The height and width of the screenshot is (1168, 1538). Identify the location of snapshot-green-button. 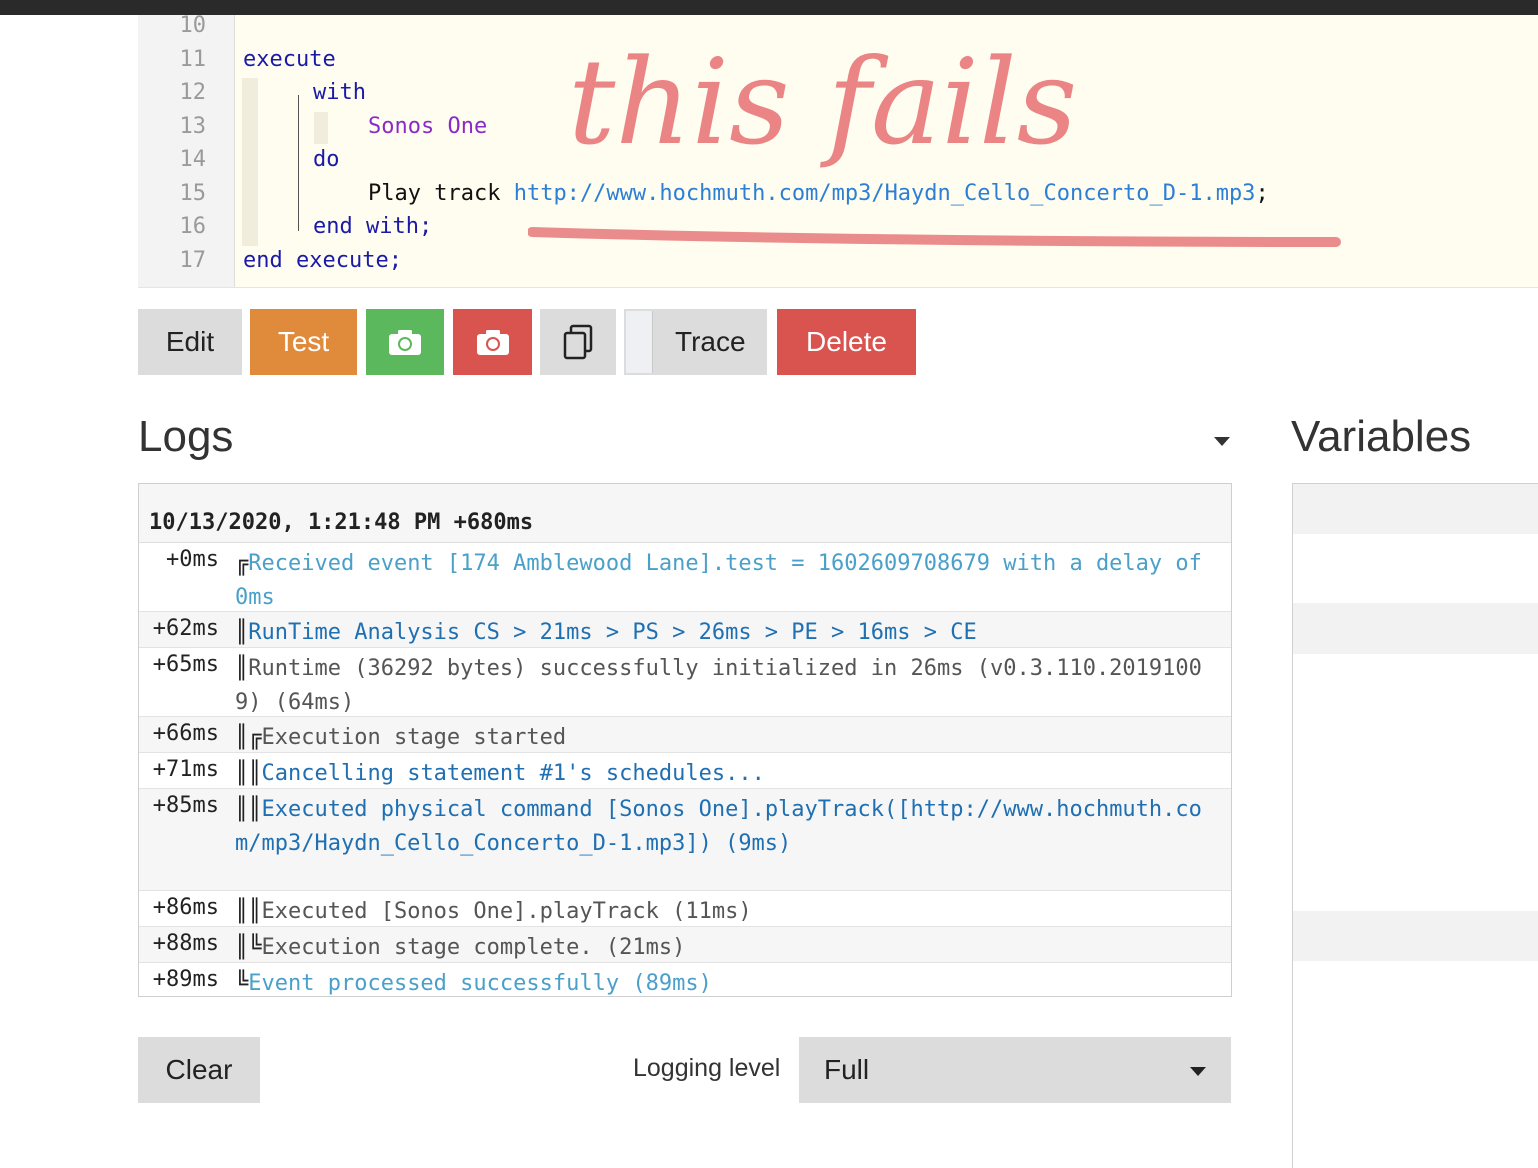
(405, 342).